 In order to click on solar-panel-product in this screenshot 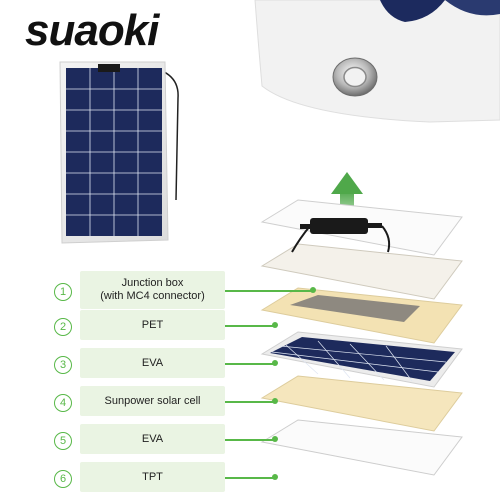, I will do `click(119, 152)`.